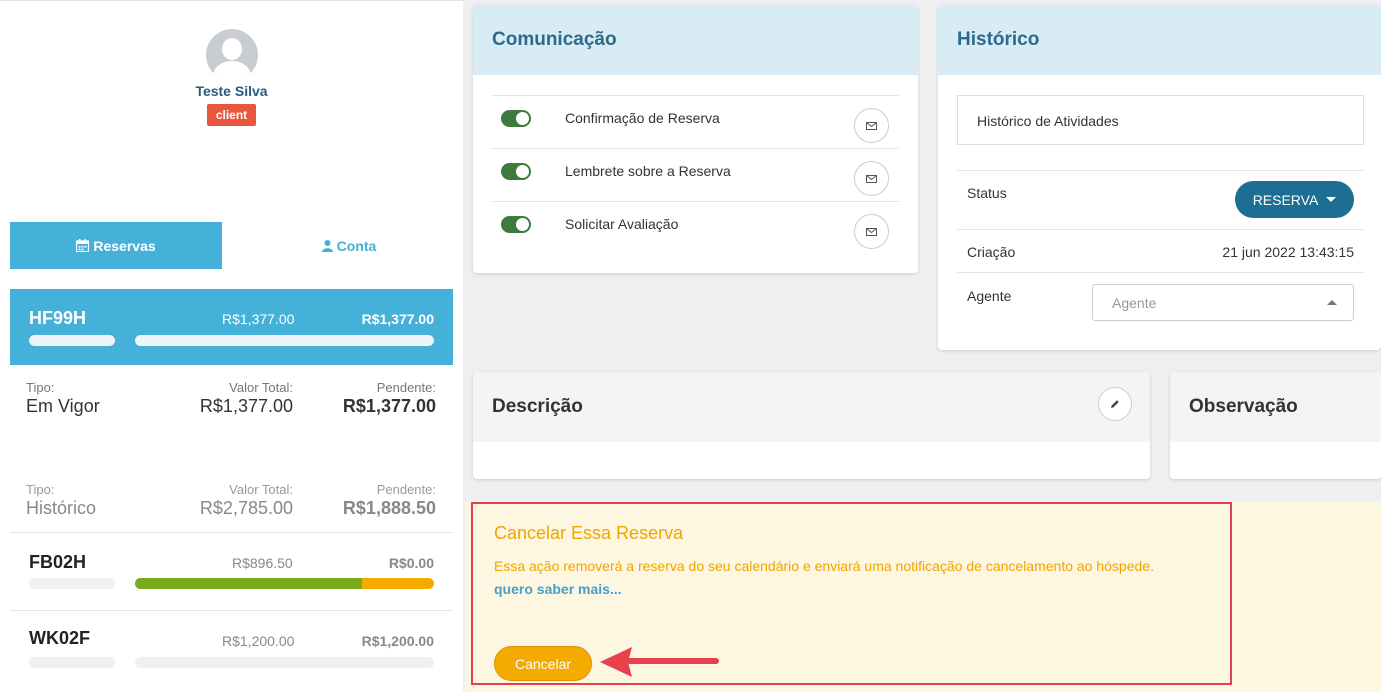 The image size is (1381, 692). Describe the element at coordinates (659, 662) in the screenshot. I see `arrow-pointer-icon` at that location.